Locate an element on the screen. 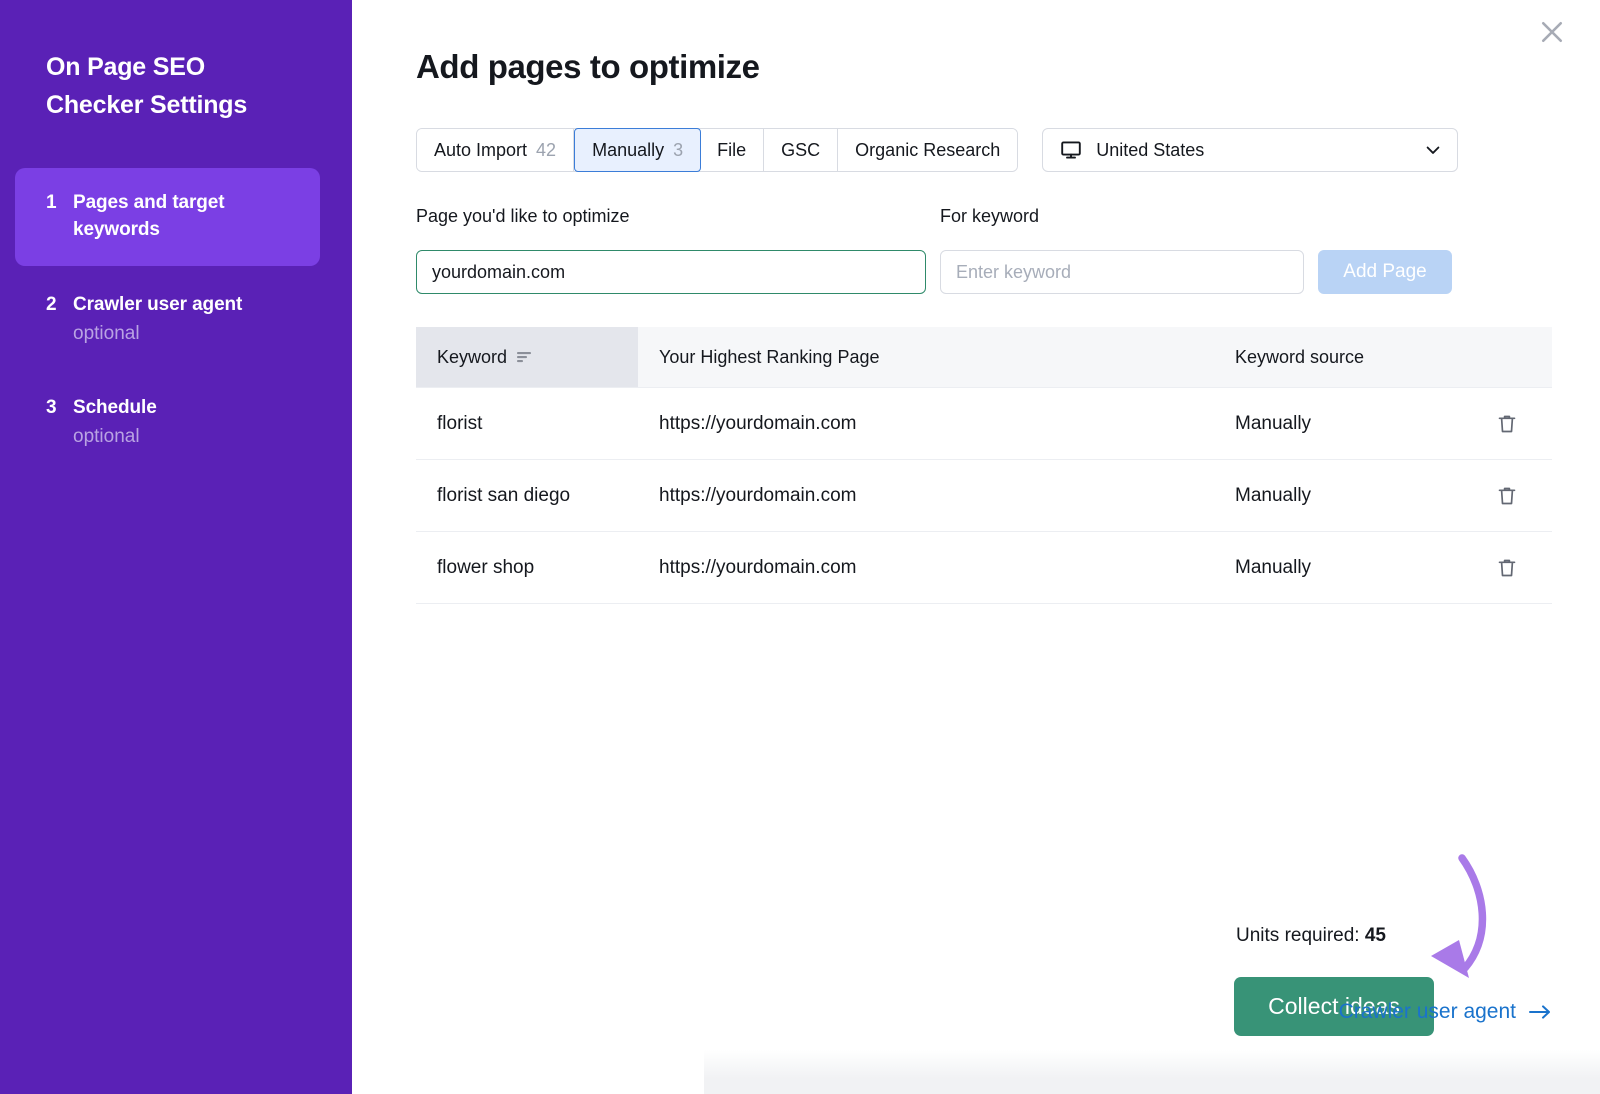  page-field-label: Page you'd like to optimize is located at coordinates (523, 216).